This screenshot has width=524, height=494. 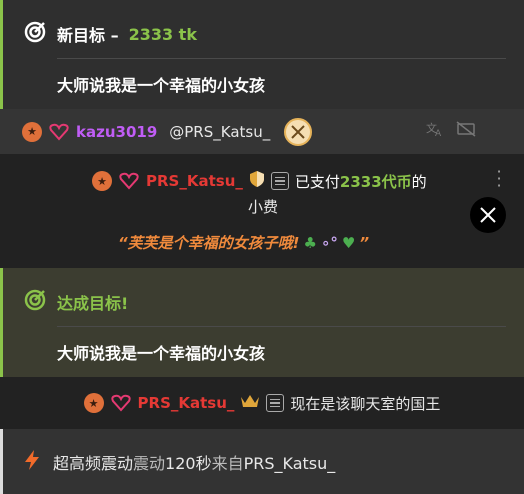 What do you see at coordinates (93, 463) in the screenshot?
I see `vibe-level: 超高频震动` at bounding box center [93, 463].